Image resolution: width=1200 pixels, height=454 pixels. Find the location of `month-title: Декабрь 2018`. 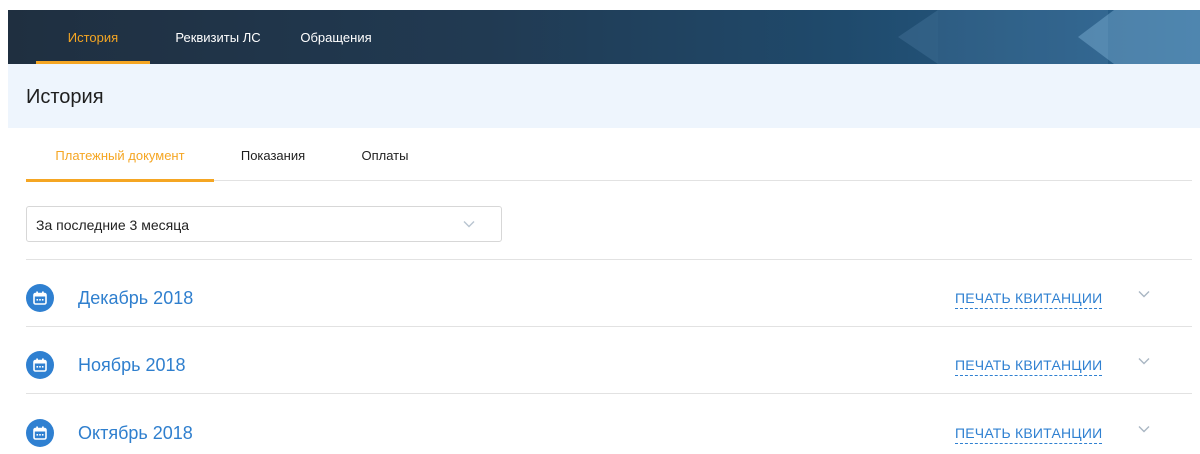

month-title: Декабрь 2018 is located at coordinates (135, 298).